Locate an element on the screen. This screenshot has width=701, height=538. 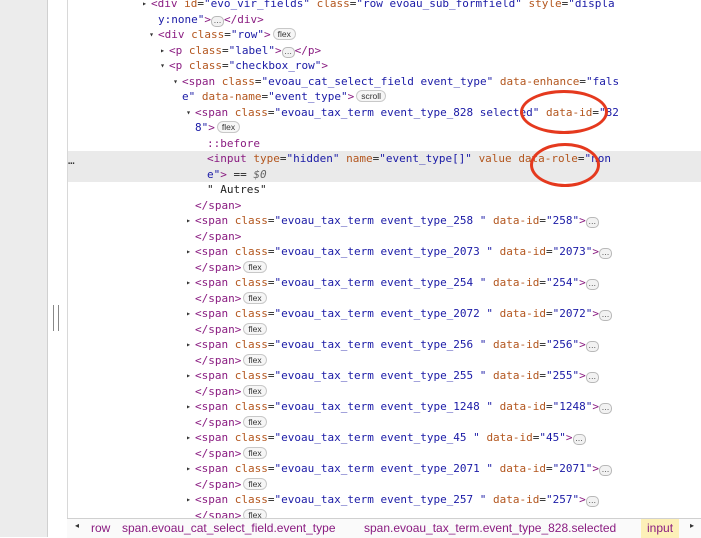
dom-tree-line: ▾ <div class="row"> flex is located at coordinates (384, 35).